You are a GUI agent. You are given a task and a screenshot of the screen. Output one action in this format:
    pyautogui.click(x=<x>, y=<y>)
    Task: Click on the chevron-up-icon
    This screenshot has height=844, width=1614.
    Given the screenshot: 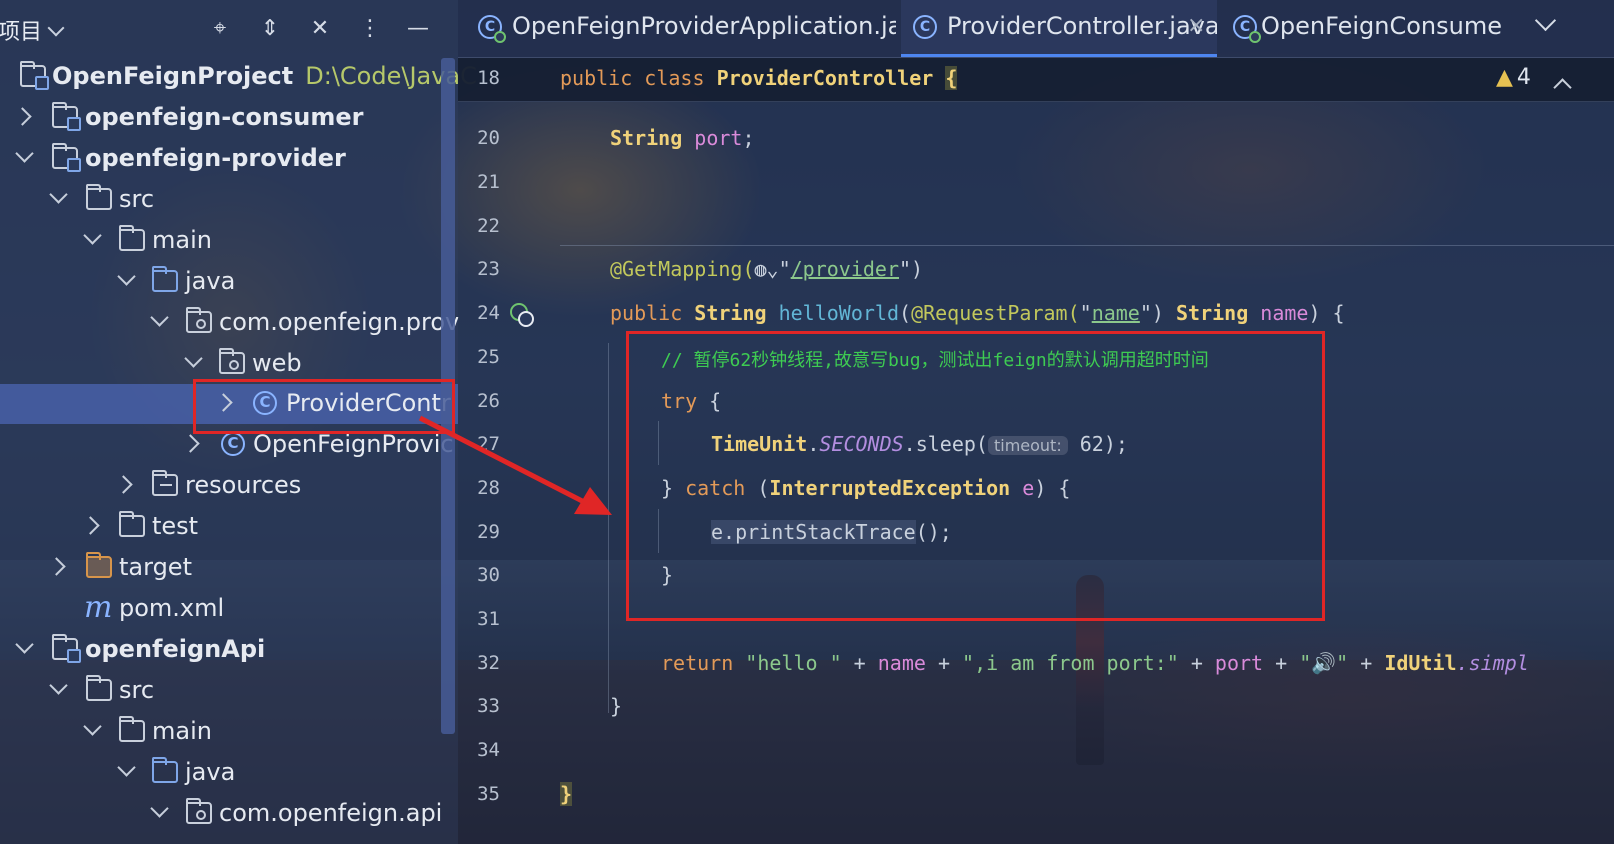 What is the action you would take?
    pyautogui.click(x=1562, y=87)
    